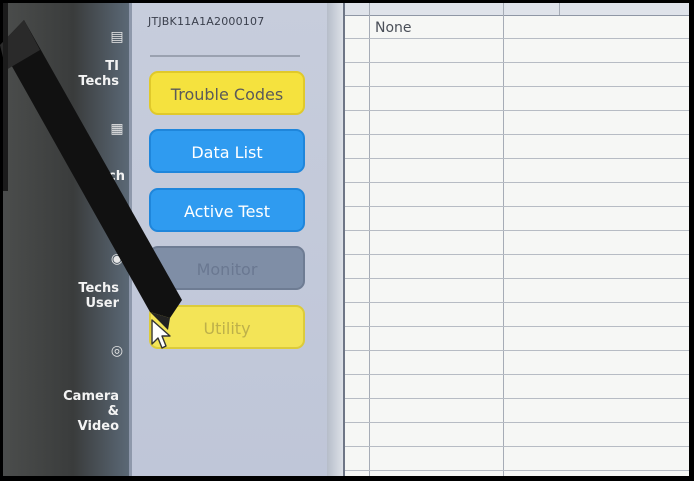  I want to click on desktop-item-camera-video: Camera & Video, so click(91, 411).